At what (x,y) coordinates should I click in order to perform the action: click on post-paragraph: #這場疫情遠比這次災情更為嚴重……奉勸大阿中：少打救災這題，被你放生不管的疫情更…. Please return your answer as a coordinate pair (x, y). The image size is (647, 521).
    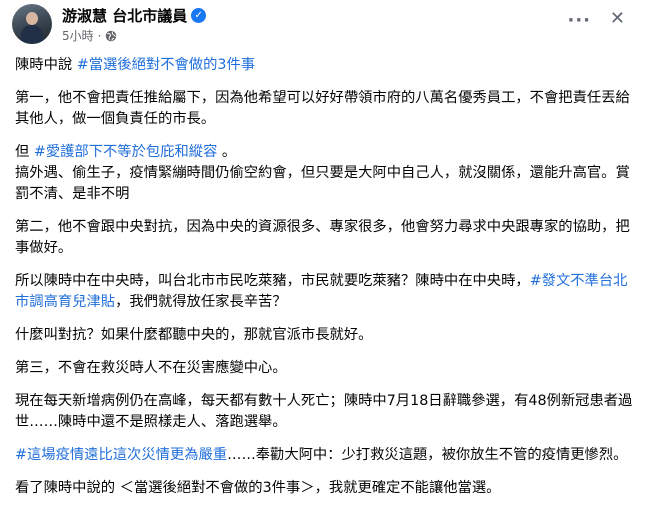
    Looking at the image, I should click on (327, 455).